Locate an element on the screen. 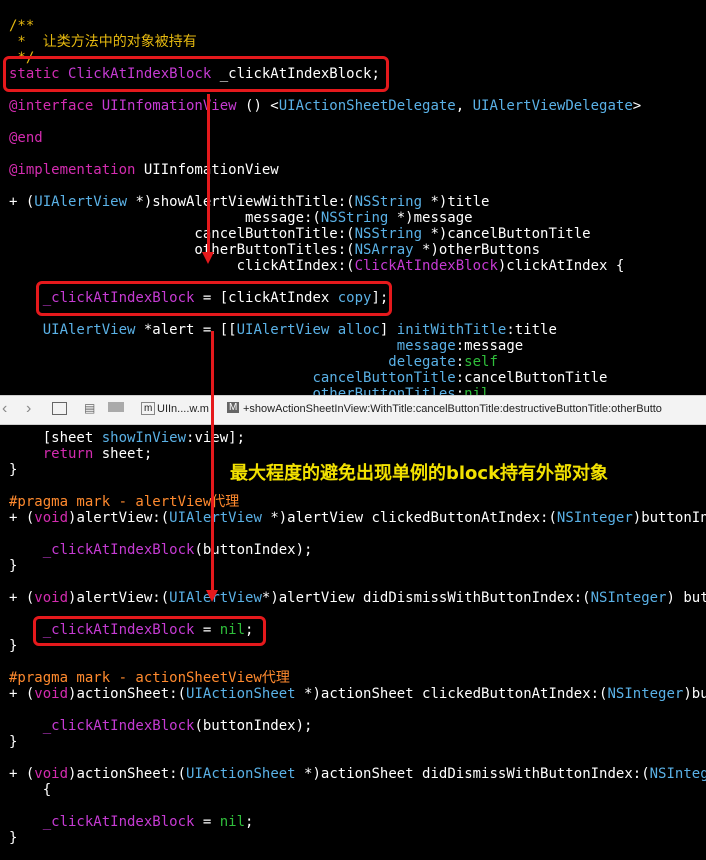  code-line: /** is located at coordinates (21, 26).